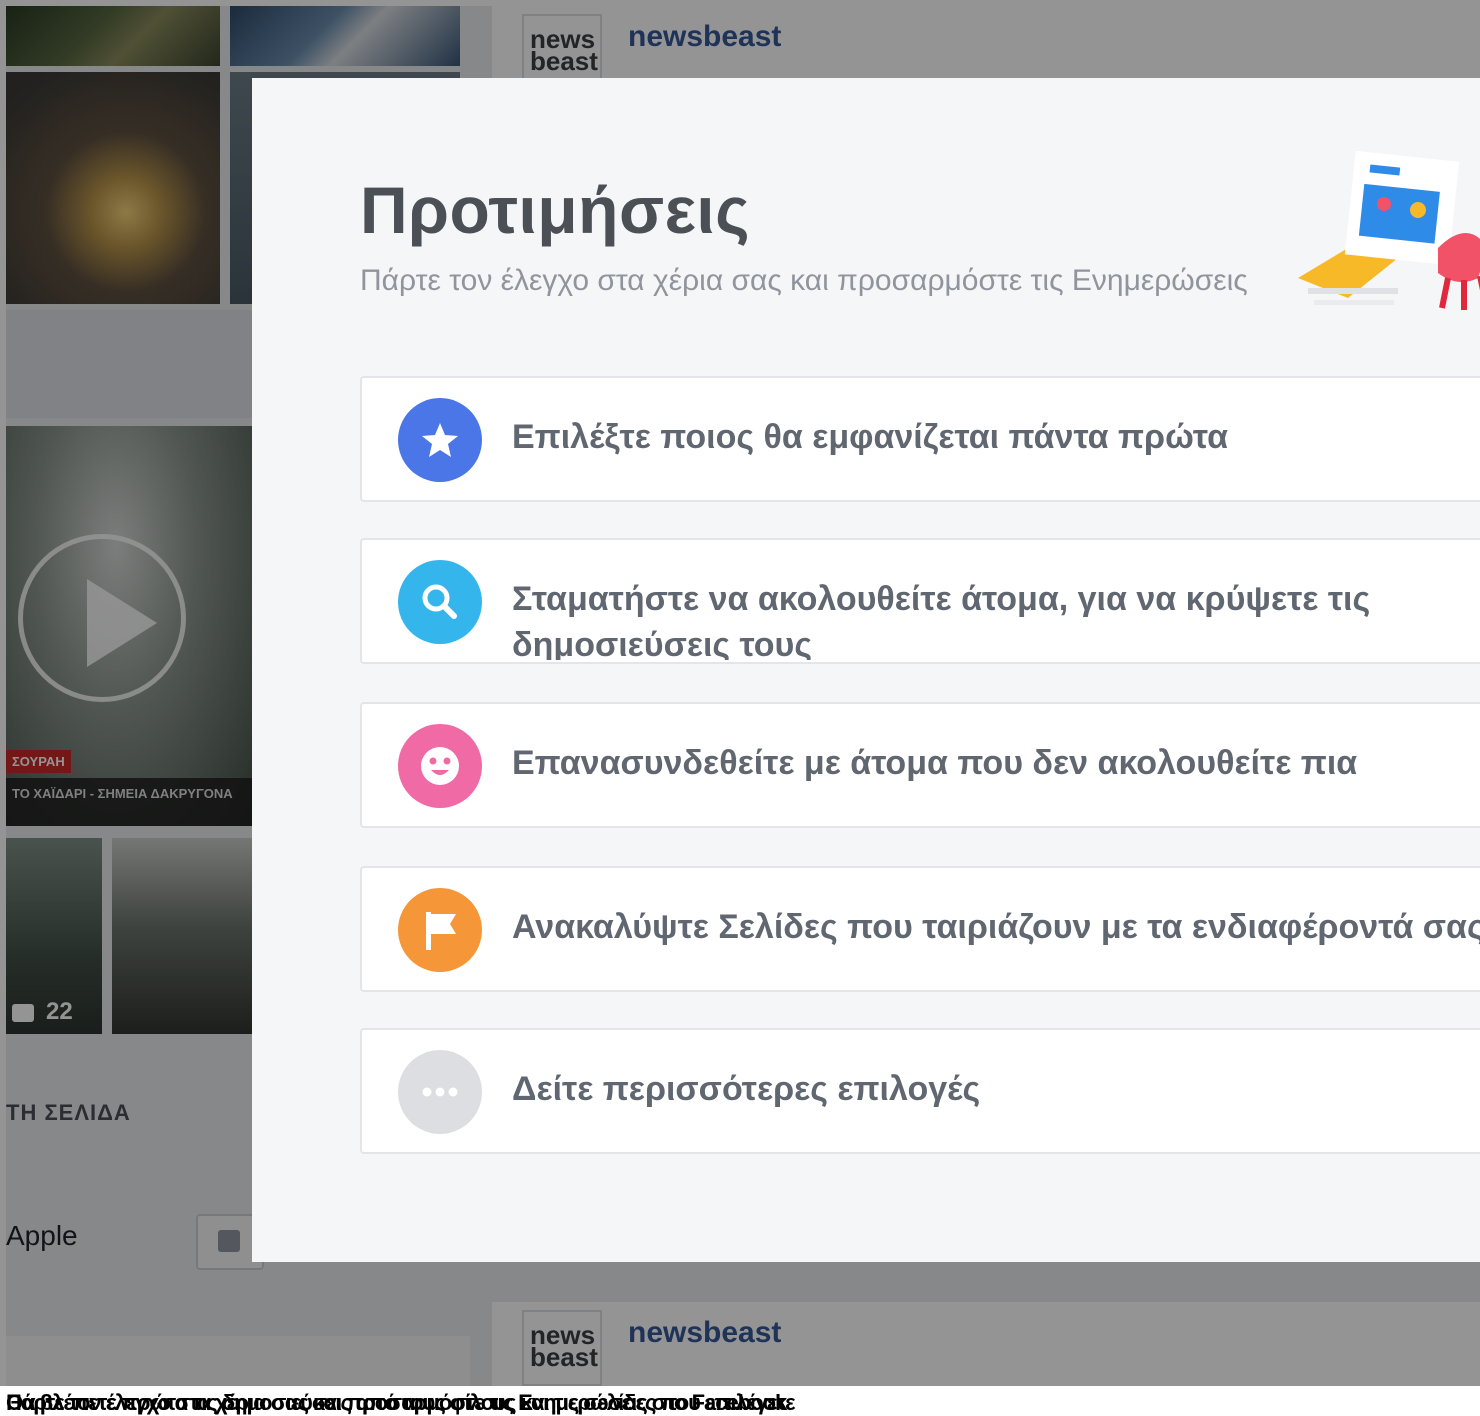  Describe the element at coordinates (746, 1089) in the screenshot. I see `option-label: Δείτε περισσότερες επιλογές` at that location.